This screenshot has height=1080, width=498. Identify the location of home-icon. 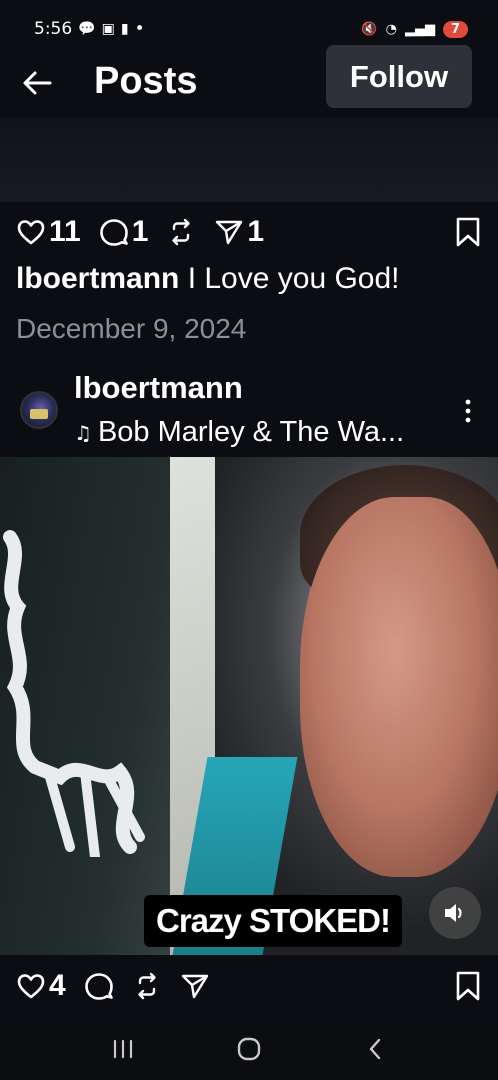
(249, 1049).